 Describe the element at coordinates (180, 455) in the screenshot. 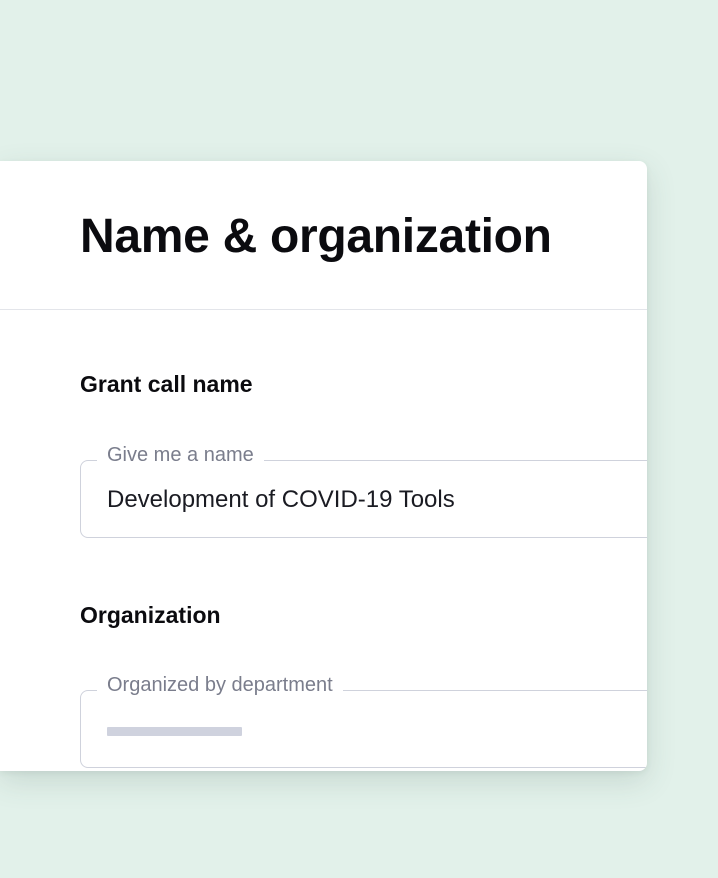

I see `grant-call-name-field-label: Give me a name` at that location.